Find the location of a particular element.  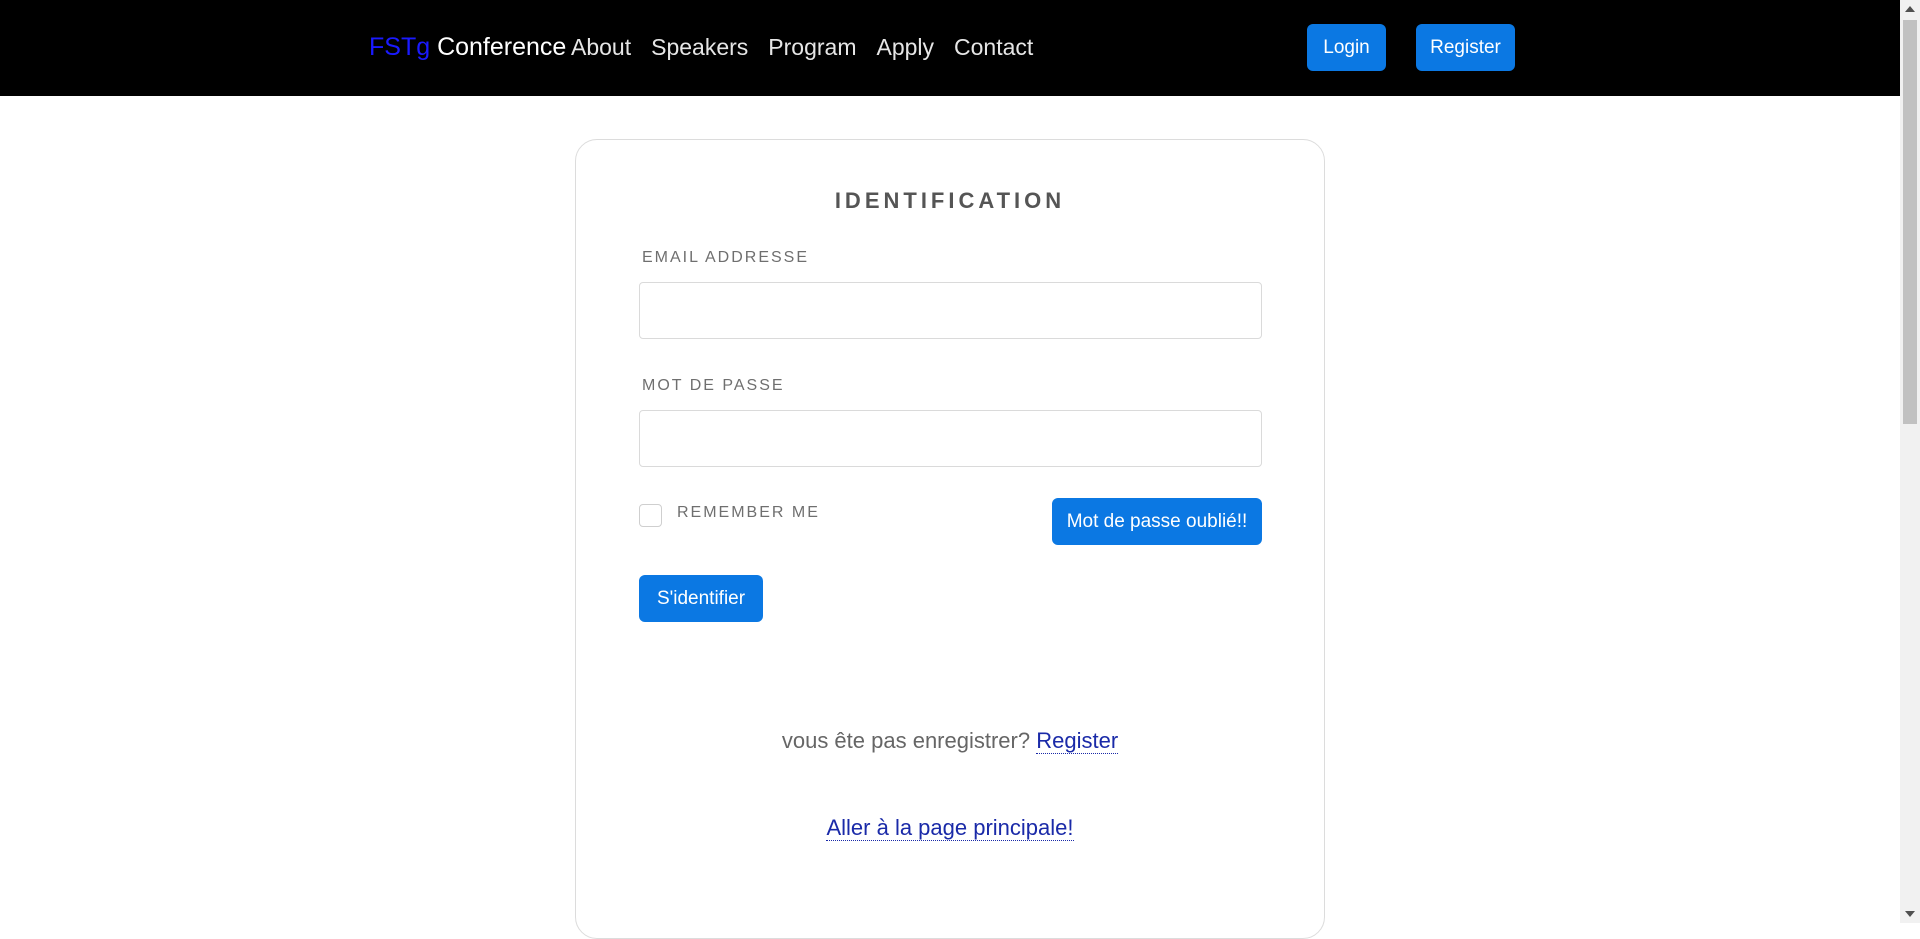

home-page-link: Aller à la page principale! is located at coordinates (950, 828).